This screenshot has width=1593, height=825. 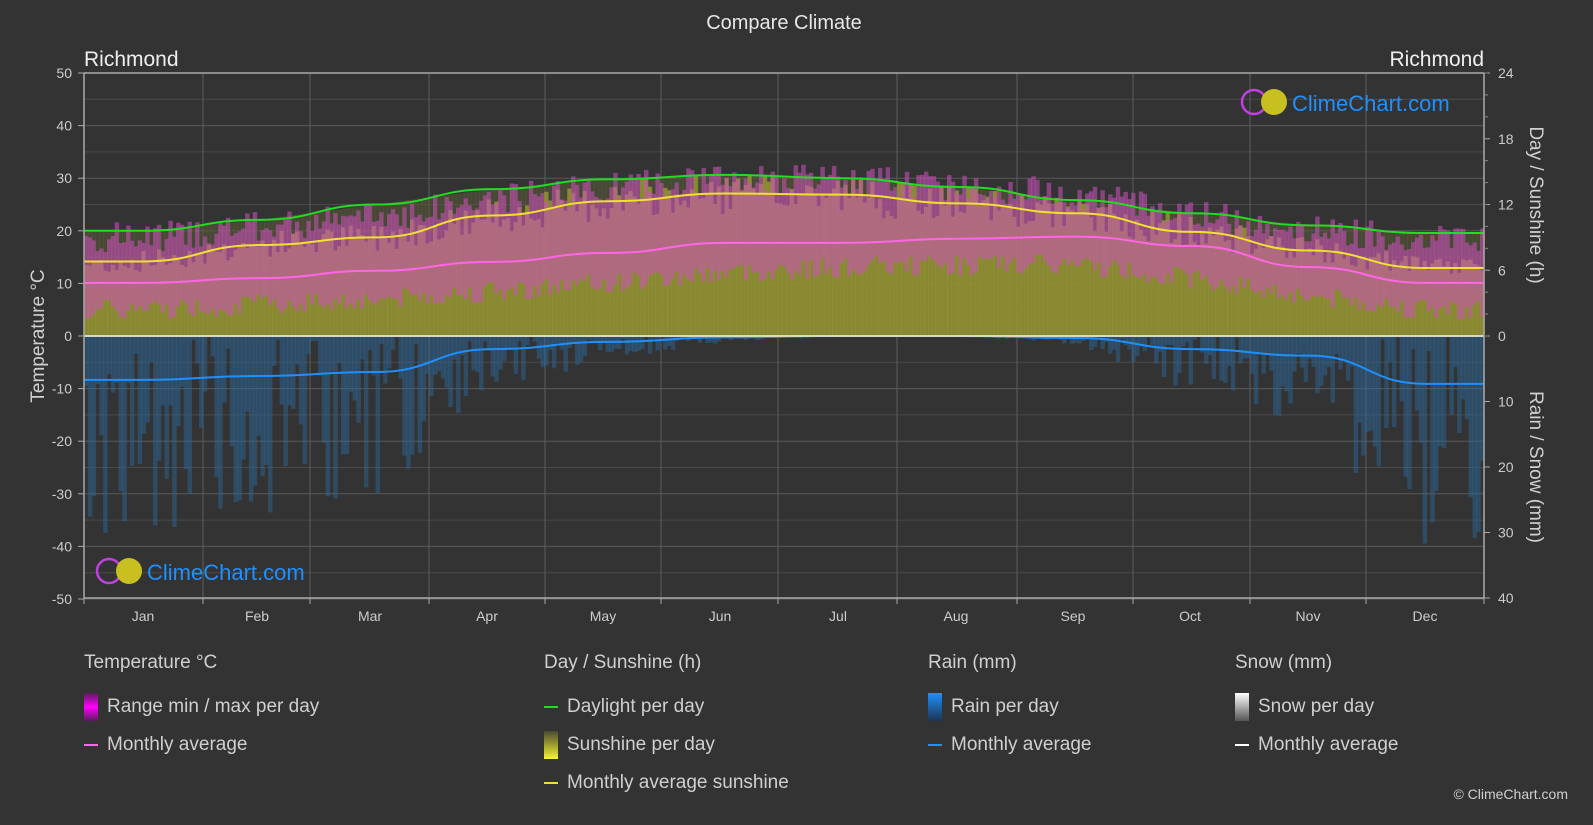 What do you see at coordinates (213, 706) in the screenshot?
I see `legend-label: Range min / max per day` at bounding box center [213, 706].